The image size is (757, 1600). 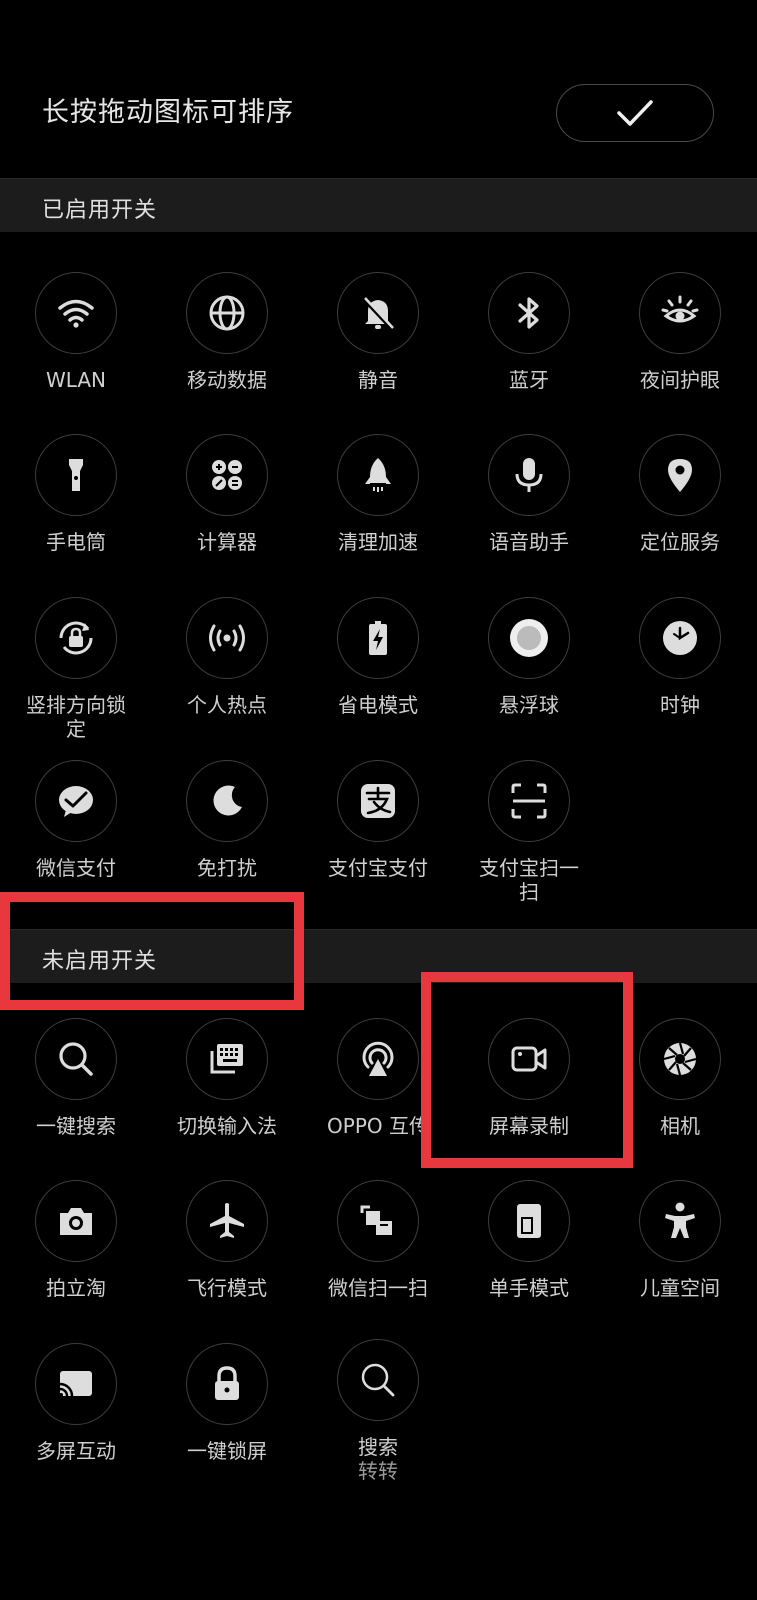 I want to click on battery-saver-icon, so click(x=378, y=638).